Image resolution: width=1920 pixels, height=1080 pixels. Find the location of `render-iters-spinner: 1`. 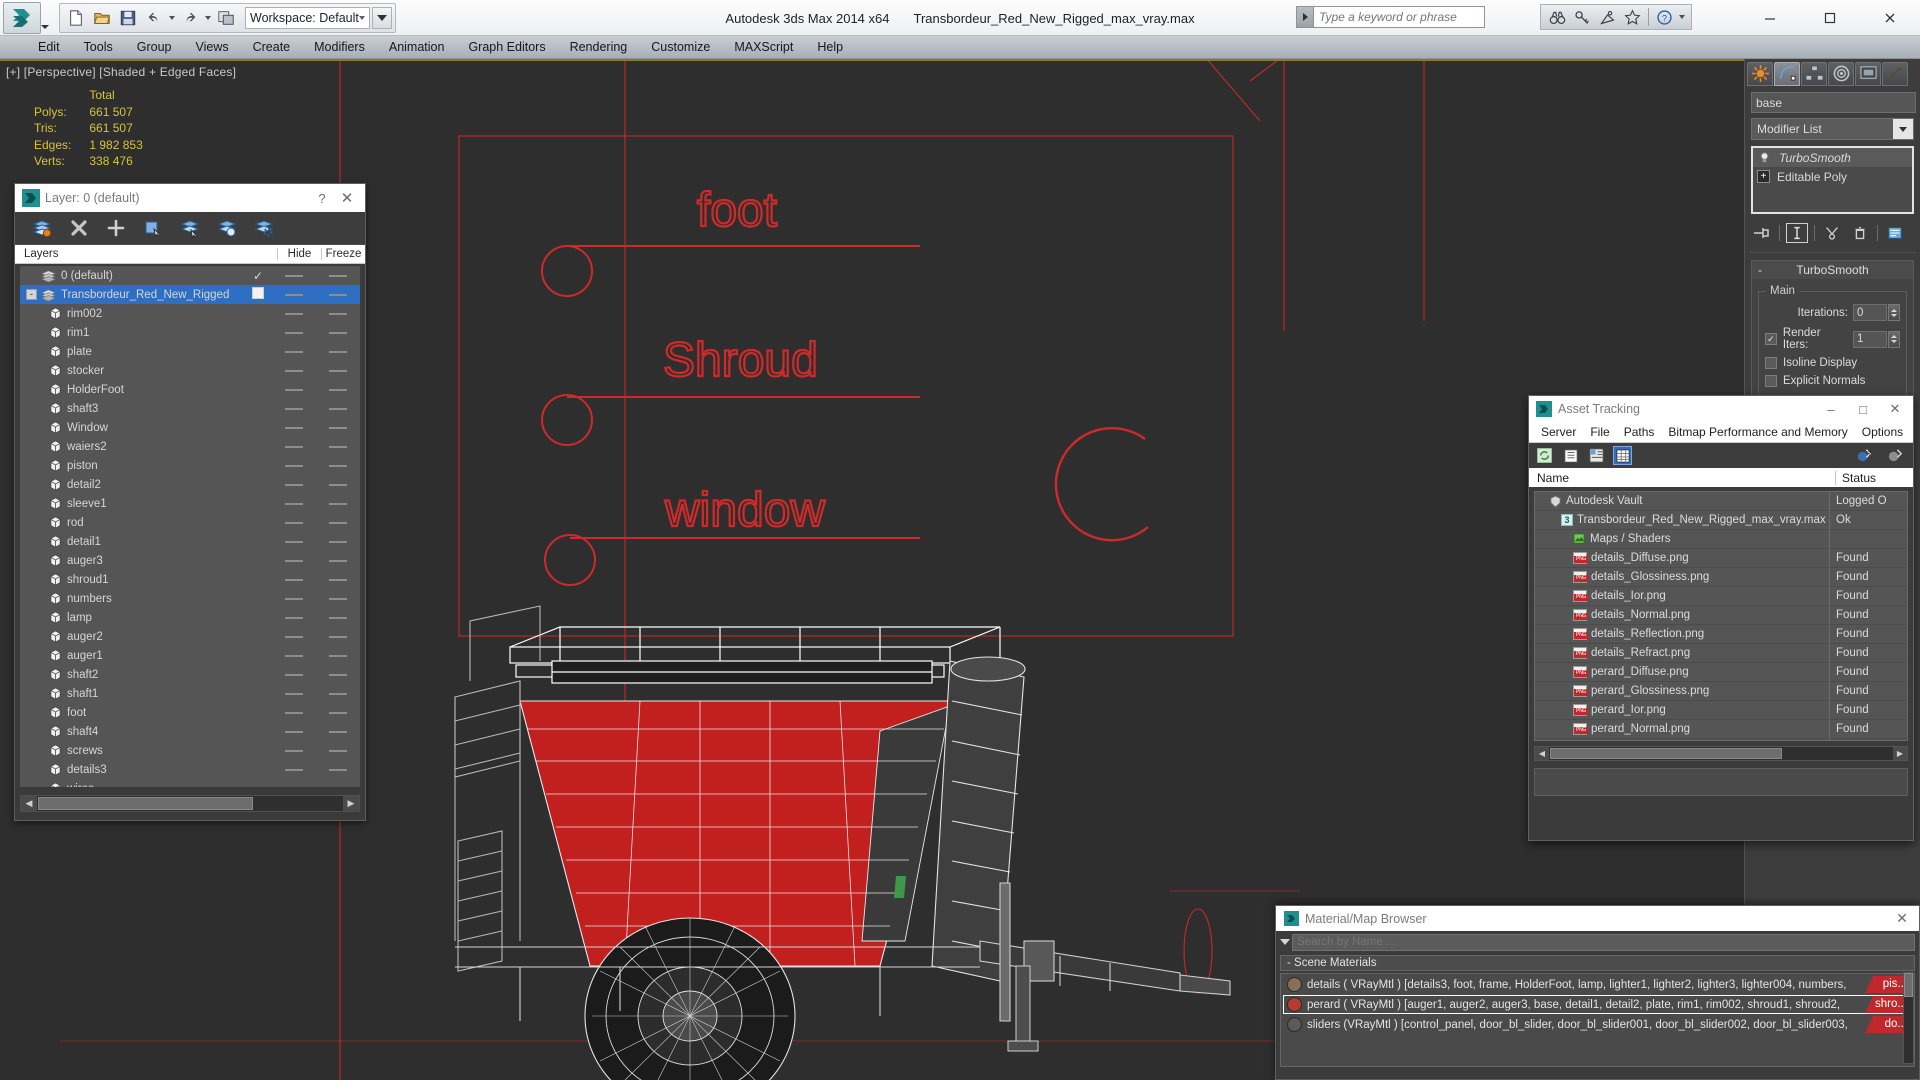

render-iters-spinner: 1 is located at coordinates (1876, 339).